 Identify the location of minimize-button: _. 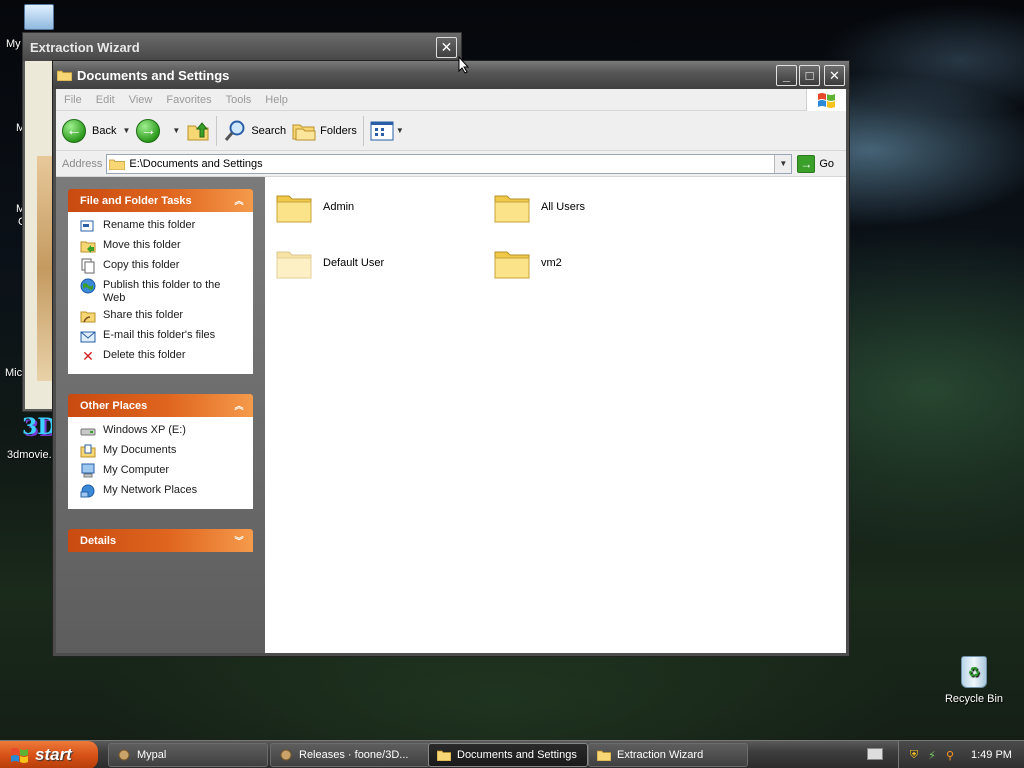
(786, 75).